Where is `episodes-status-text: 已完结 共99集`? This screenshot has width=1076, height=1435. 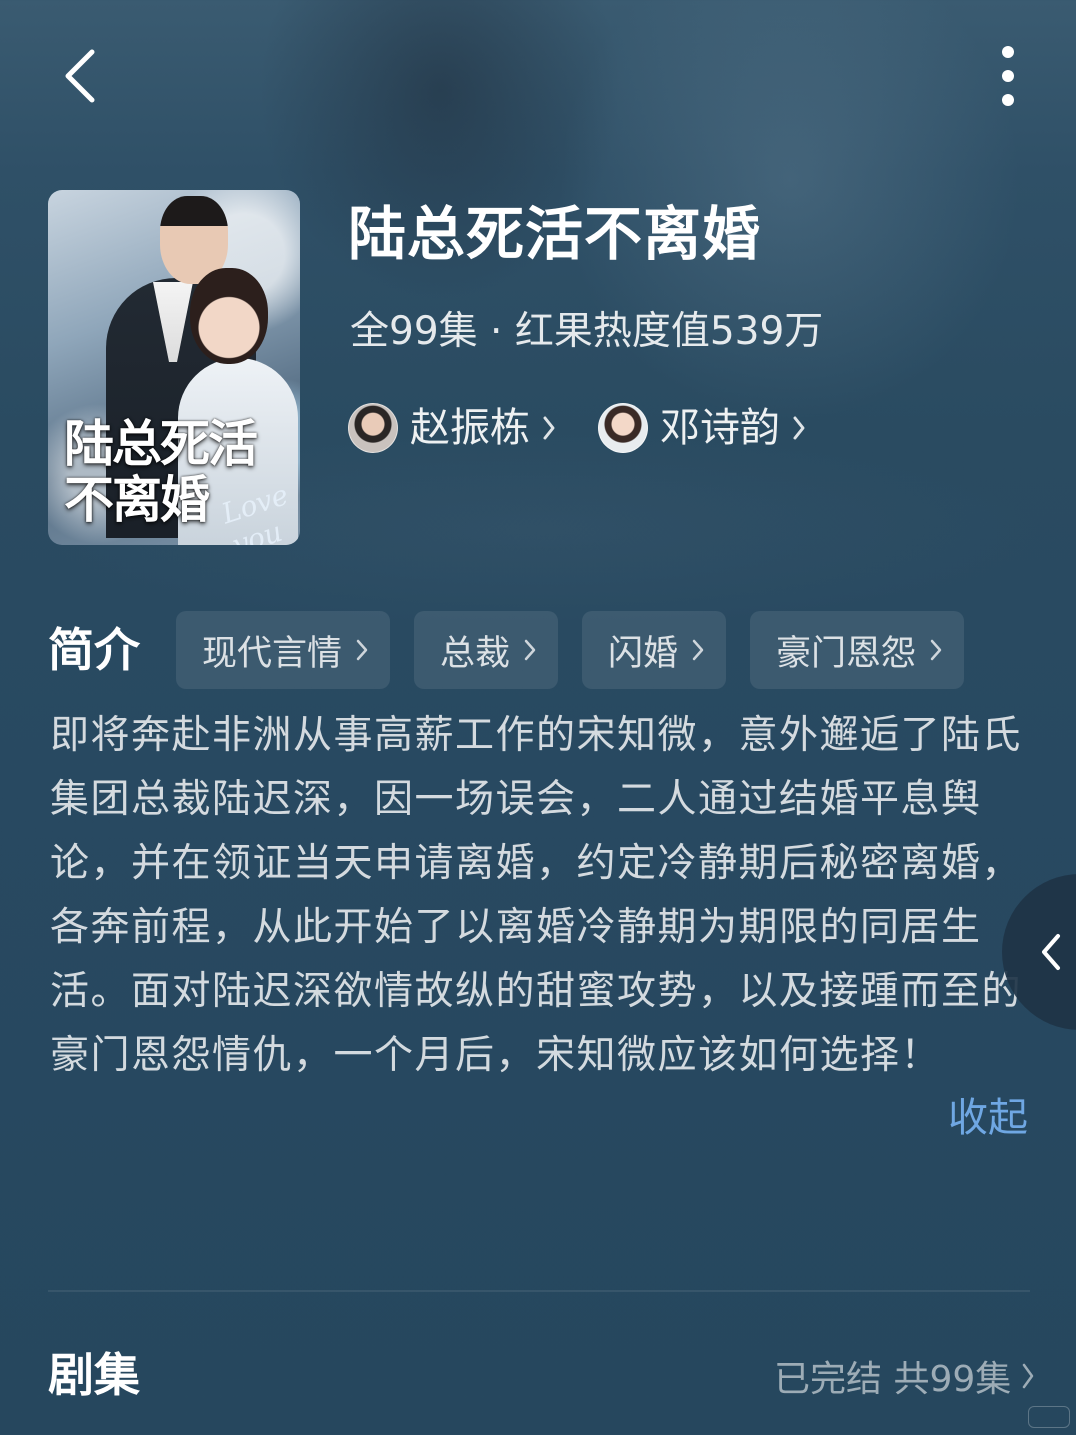
episodes-status-text: 已完结 共99集 is located at coordinates (893, 1379).